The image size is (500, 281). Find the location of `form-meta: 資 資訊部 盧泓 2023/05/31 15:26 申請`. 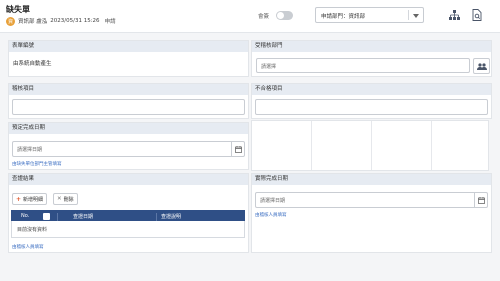

form-meta: 資 資訊部 盧泓 2023/05/31 15:26 申請 is located at coordinates (61, 21).